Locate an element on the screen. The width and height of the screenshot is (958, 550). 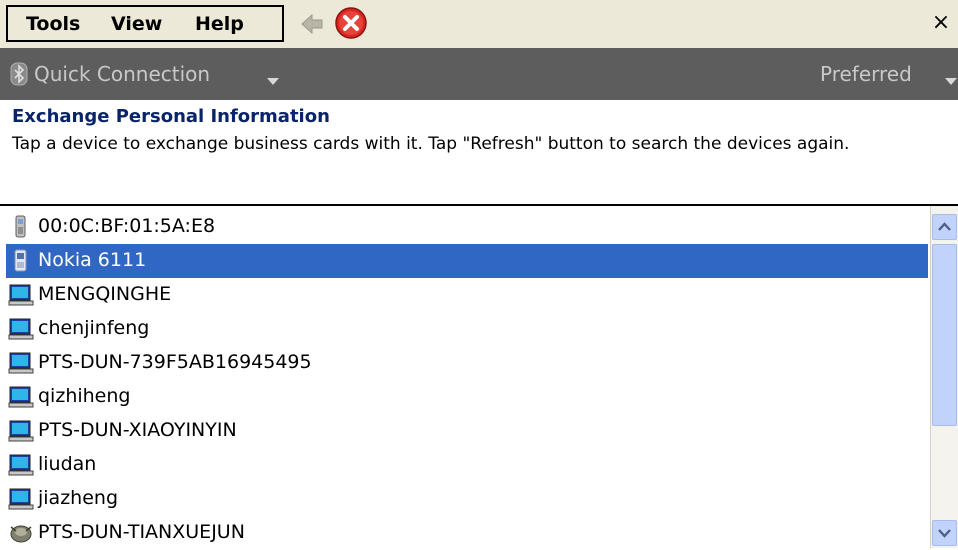
toolbar: Tools View Help × is located at coordinates (479, 24).